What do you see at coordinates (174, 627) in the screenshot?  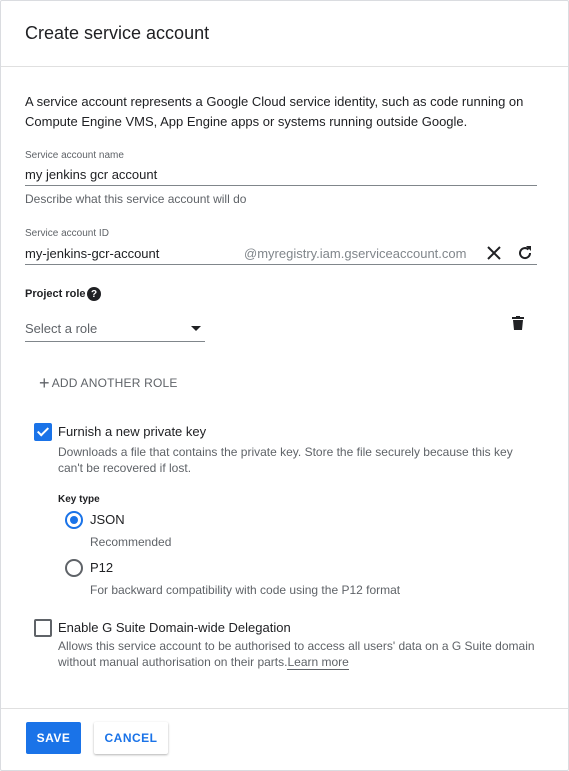 I see `delegation-label: Enable G Suite Domain-wide Delegation` at bounding box center [174, 627].